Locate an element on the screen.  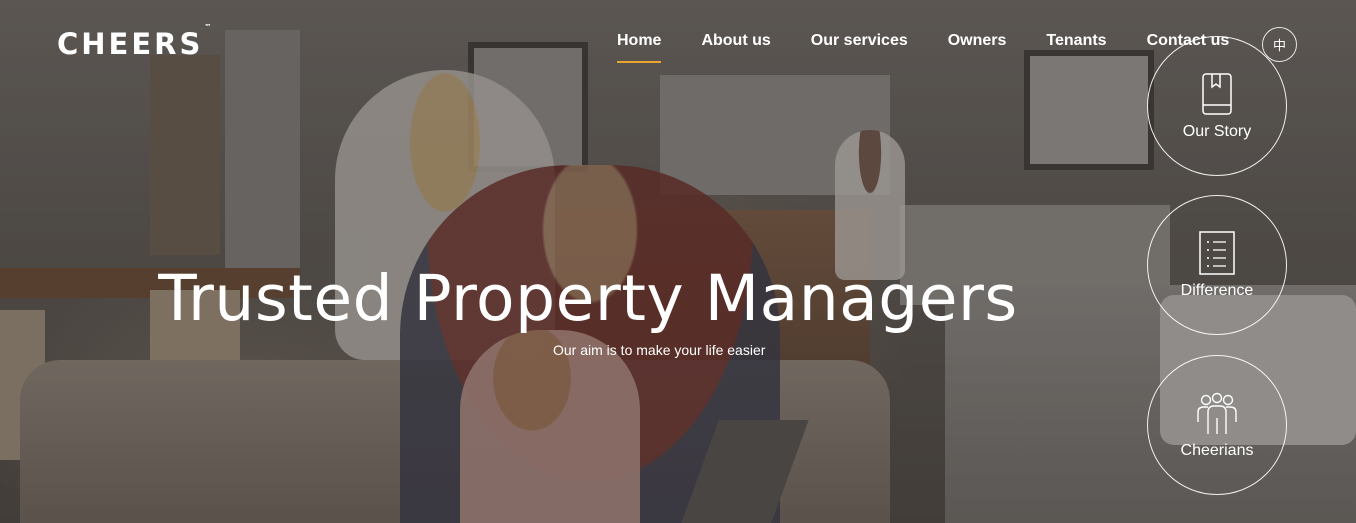
language-toggle-label: 中 is located at coordinates (1279, 46).